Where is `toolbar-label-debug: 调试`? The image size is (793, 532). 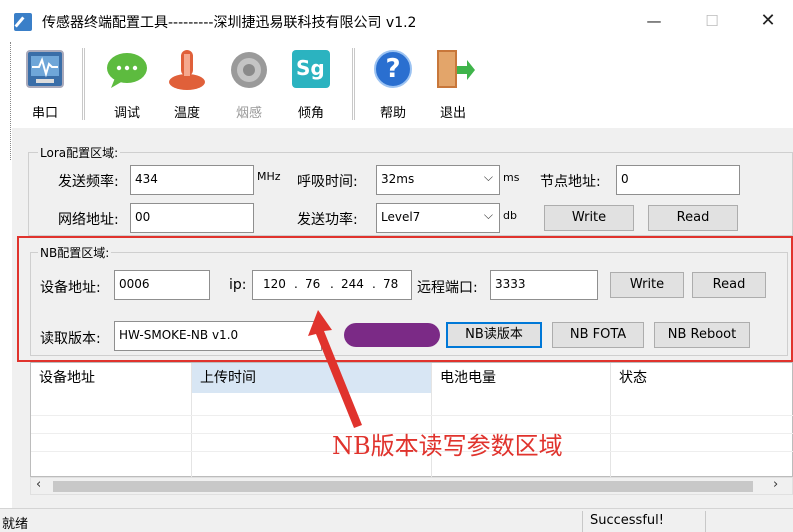
toolbar-label-debug: 调试 is located at coordinates (126, 113).